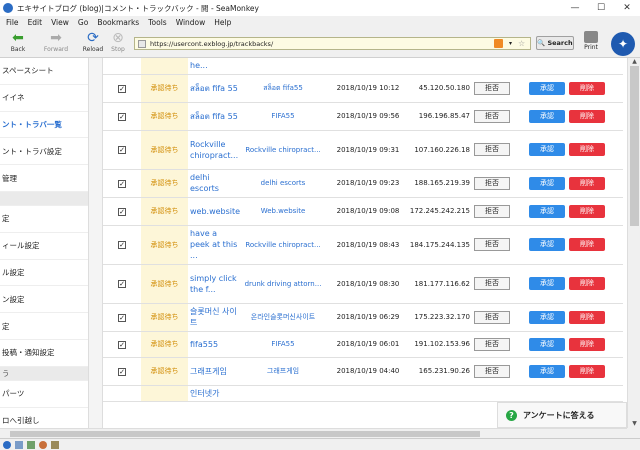 This screenshot has height=450, width=640. I want to click on maximize-button: ☐, so click(601, 8).